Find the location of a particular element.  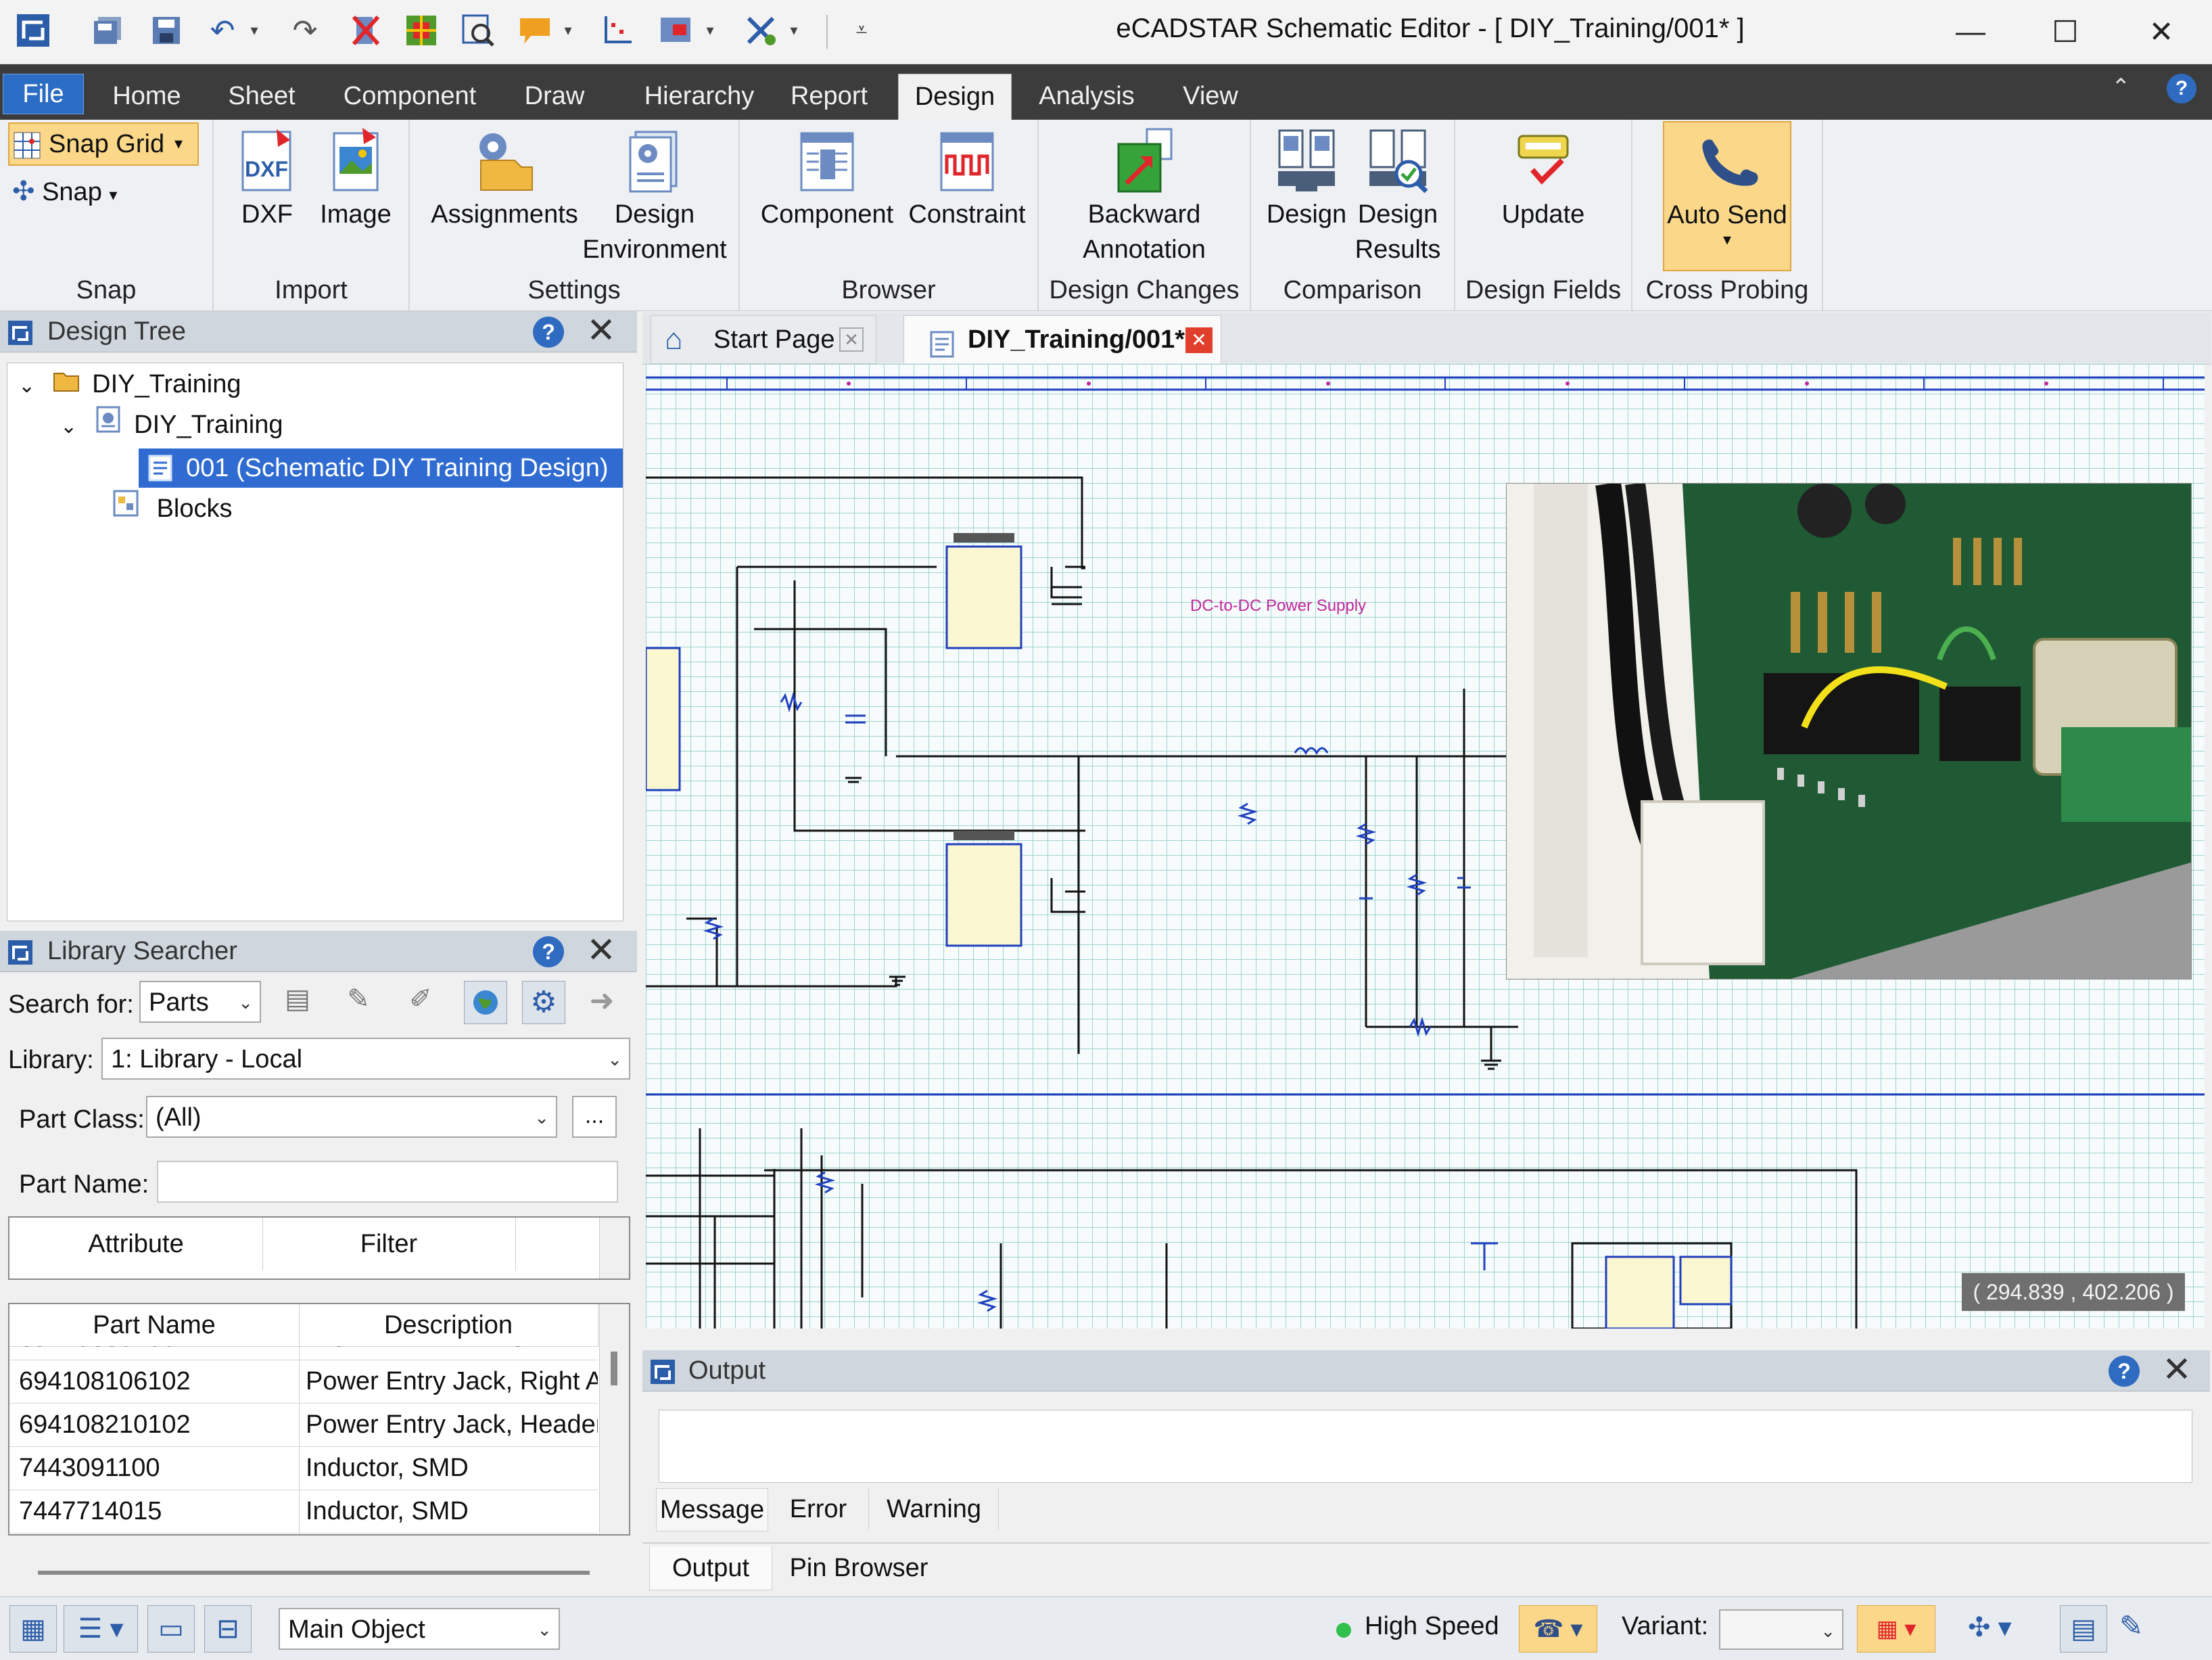

design-compare-button: Design is located at coordinates (1306, 179).